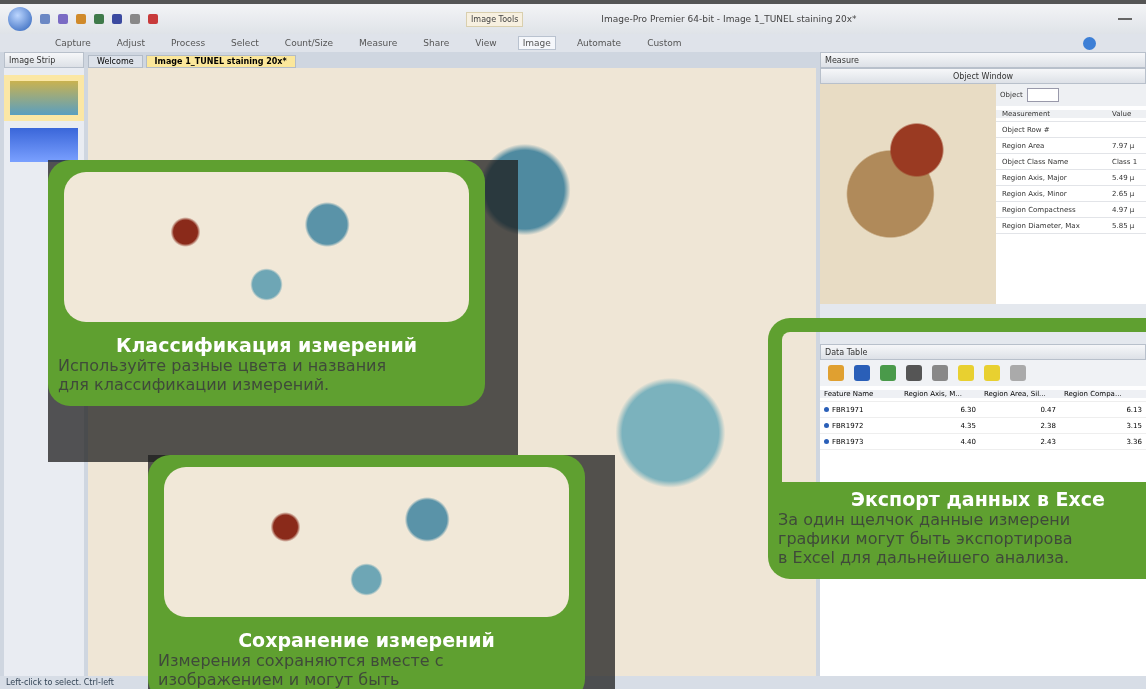  Describe the element at coordinates (245, 43) in the screenshot. I see `ribbon-tab: Select` at that location.